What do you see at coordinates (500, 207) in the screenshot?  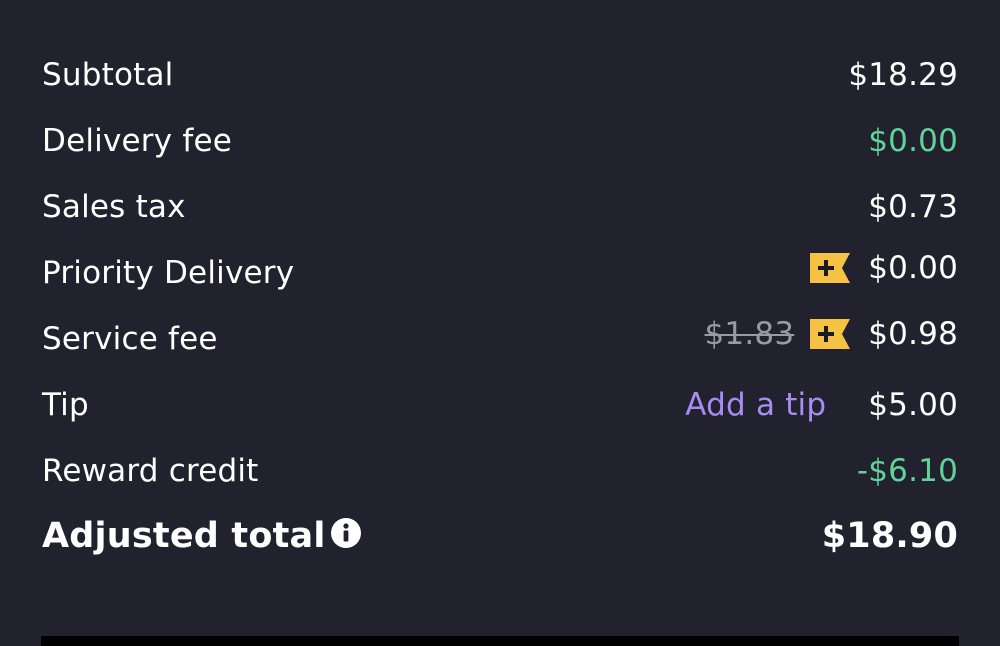 I see `sales-tax-row: Sales tax $0.73` at bounding box center [500, 207].